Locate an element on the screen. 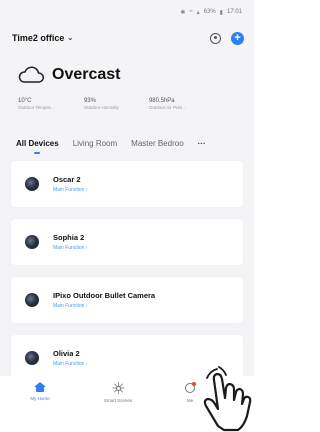 This screenshot has height=432, width=320. device-name: Sophia 2 is located at coordinates (69, 237).